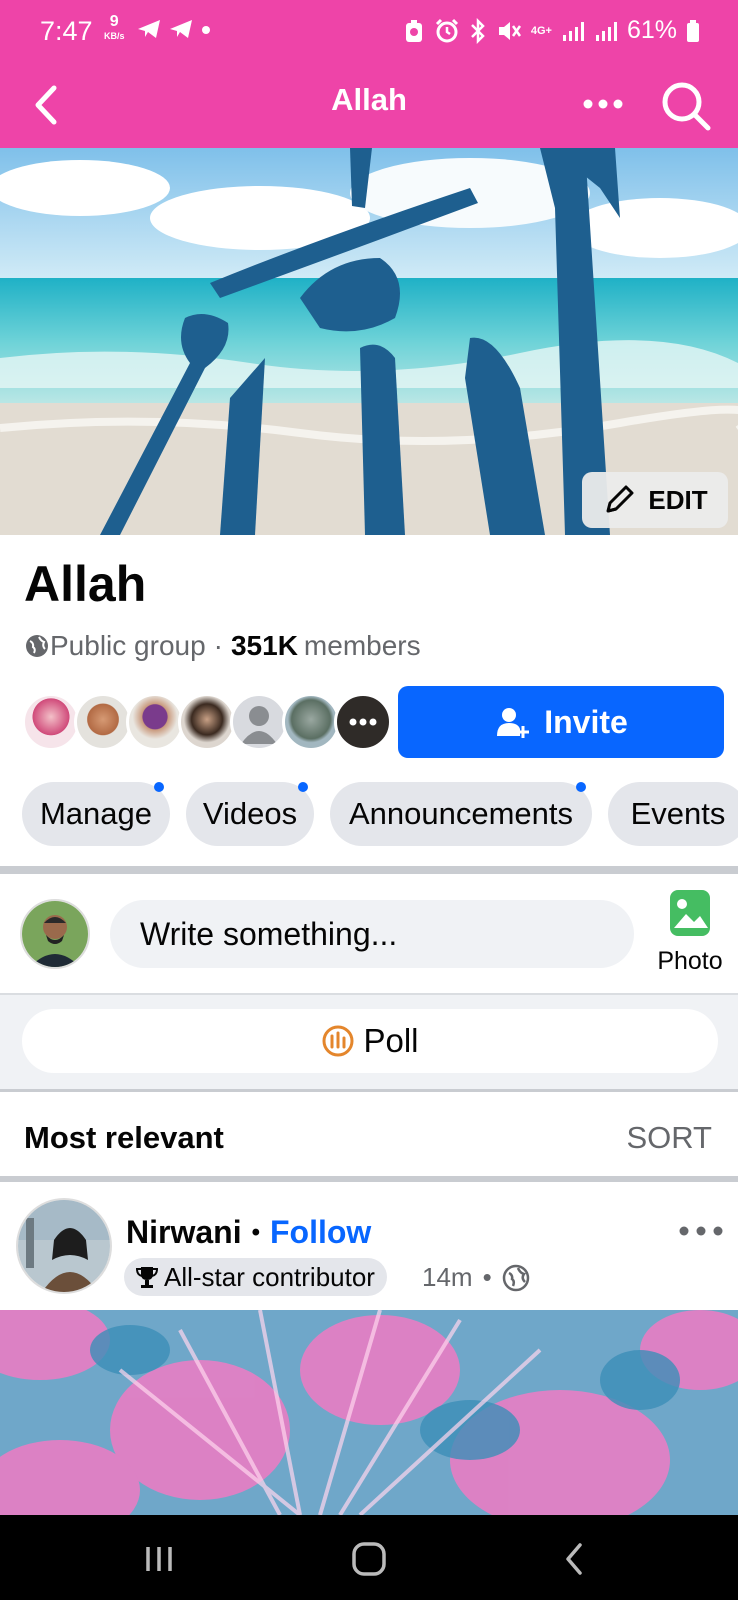 This screenshot has height=1600, width=738. What do you see at coordinates (391, 1040) in the screenshot?
I see `poll-label: Poll` at bounding box center [391, 1040].